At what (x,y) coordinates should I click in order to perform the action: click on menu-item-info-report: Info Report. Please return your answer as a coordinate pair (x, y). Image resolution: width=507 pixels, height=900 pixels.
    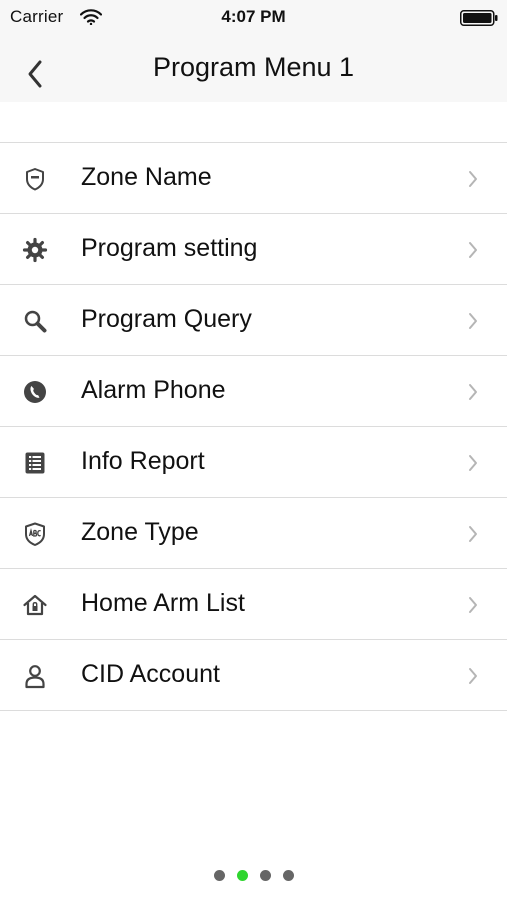
    Looking at the image, I should click on (253, 462).